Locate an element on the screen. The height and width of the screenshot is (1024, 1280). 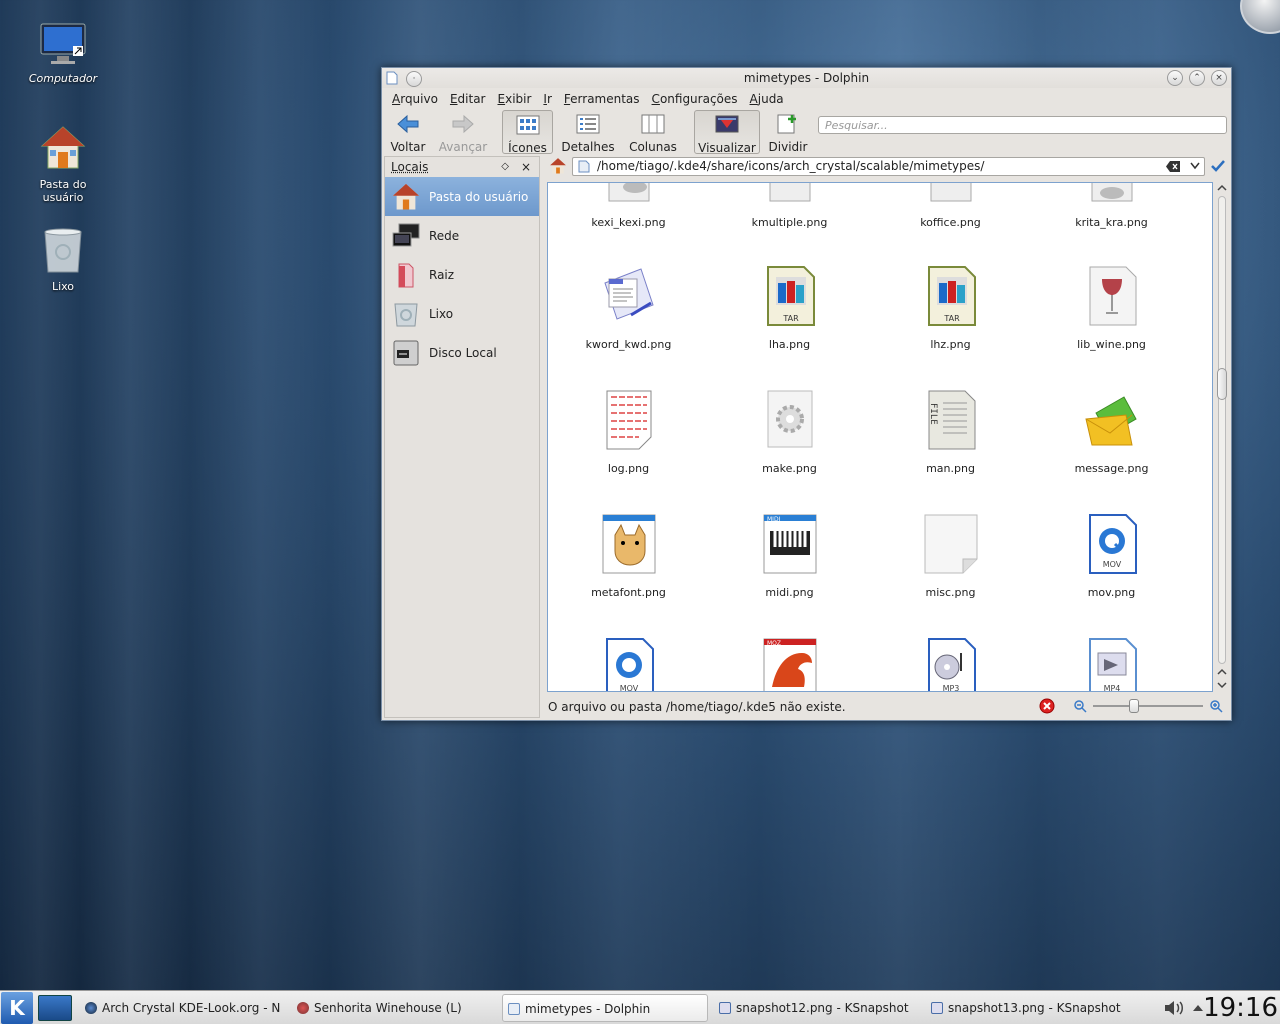
menu-exibir: Exibir is located at coordinates (515, 99).